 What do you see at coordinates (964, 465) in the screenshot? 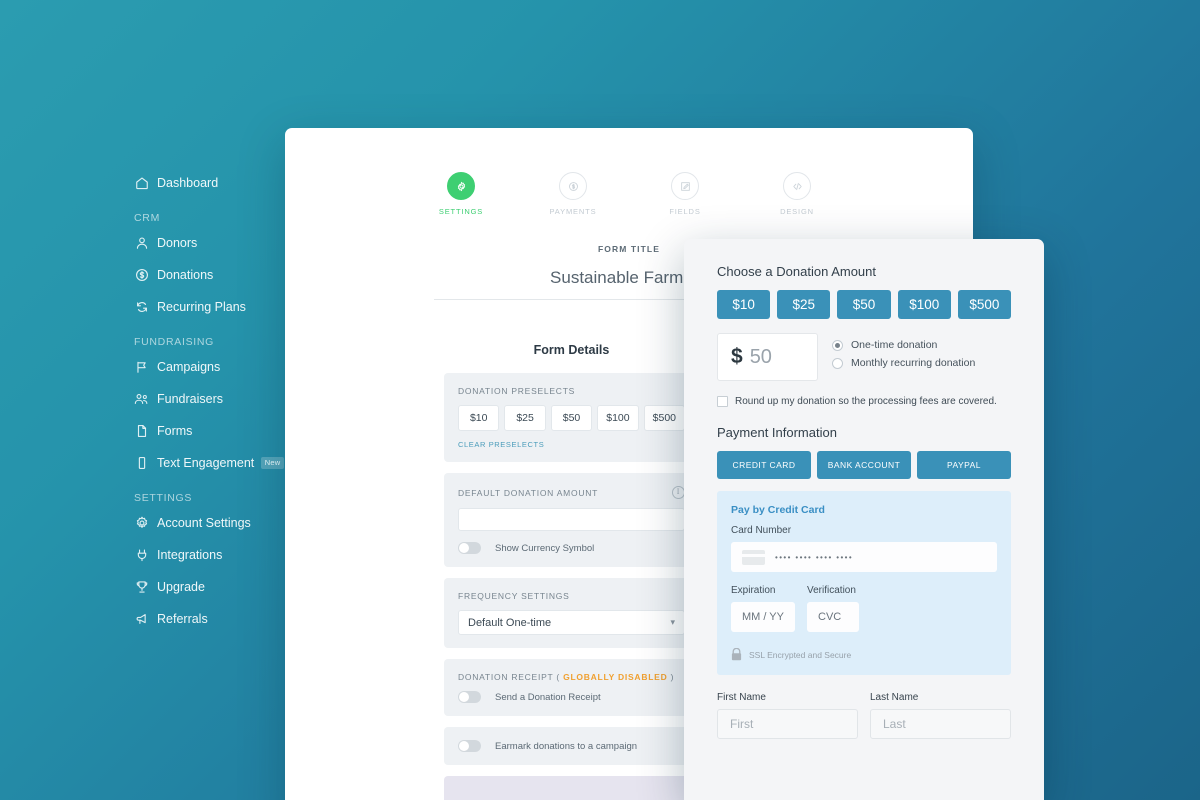
I see `payment-method-paypal: PAYPAL` at bounding box center [964, 465].